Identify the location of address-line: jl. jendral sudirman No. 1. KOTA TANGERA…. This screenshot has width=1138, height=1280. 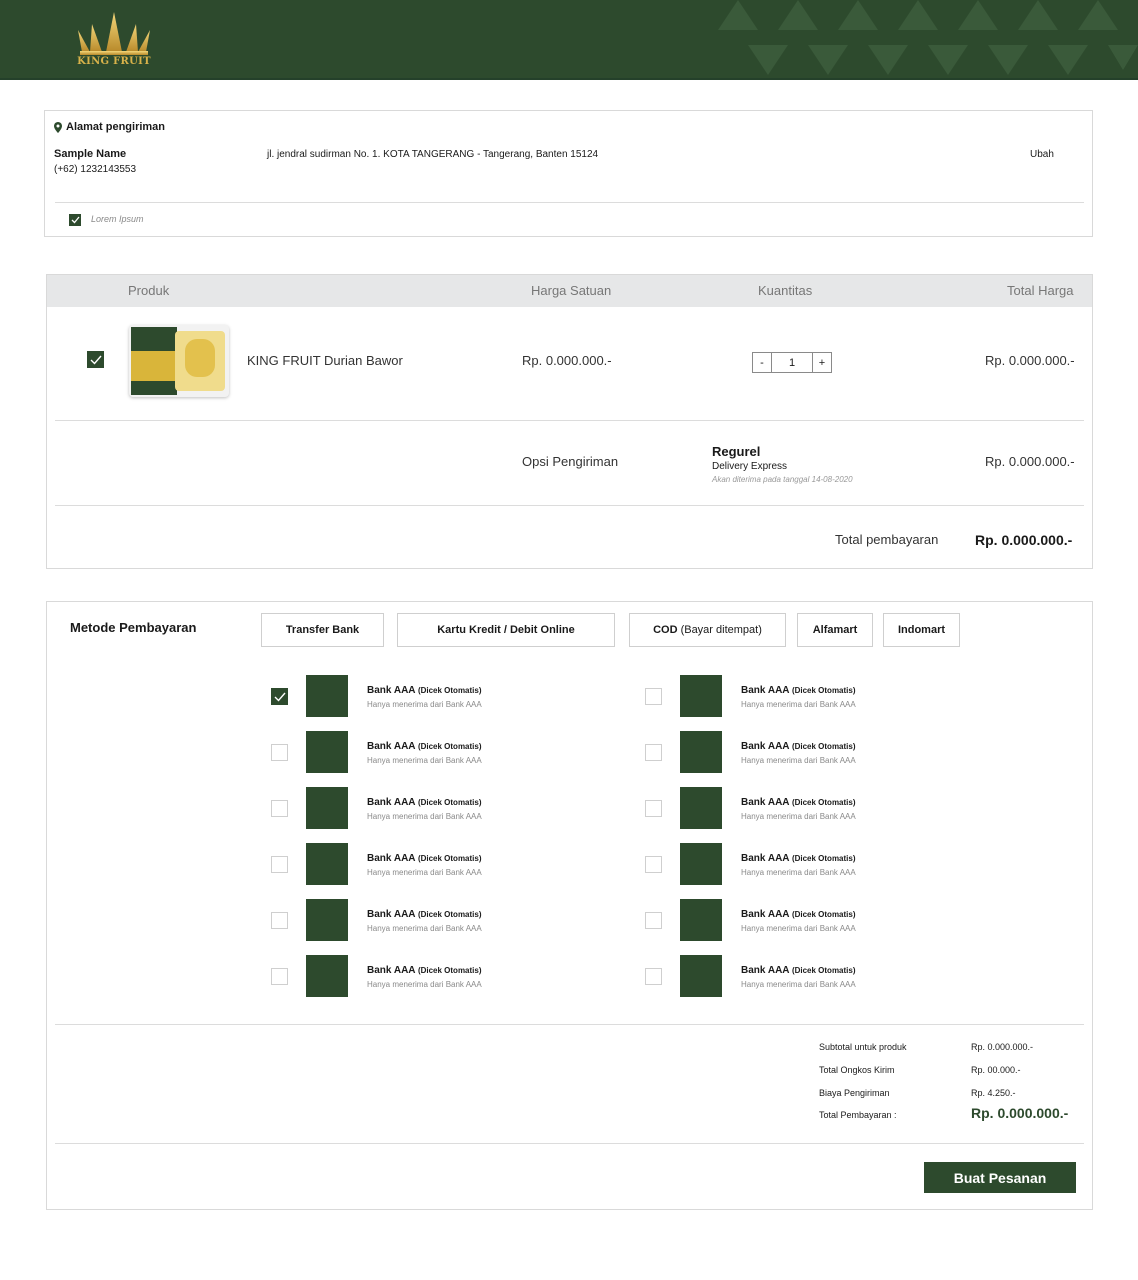
(433, 154).